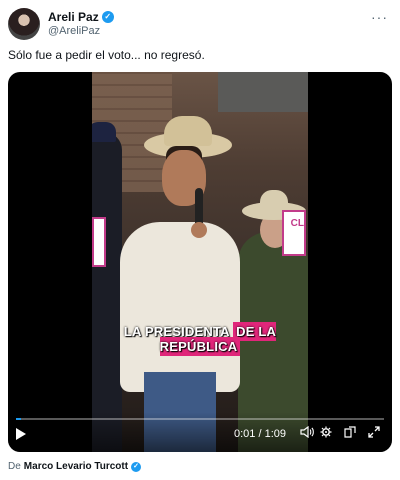 The height and width of the screenshot is (480, 400). I want to click on crowd-person, so click(107, 292).